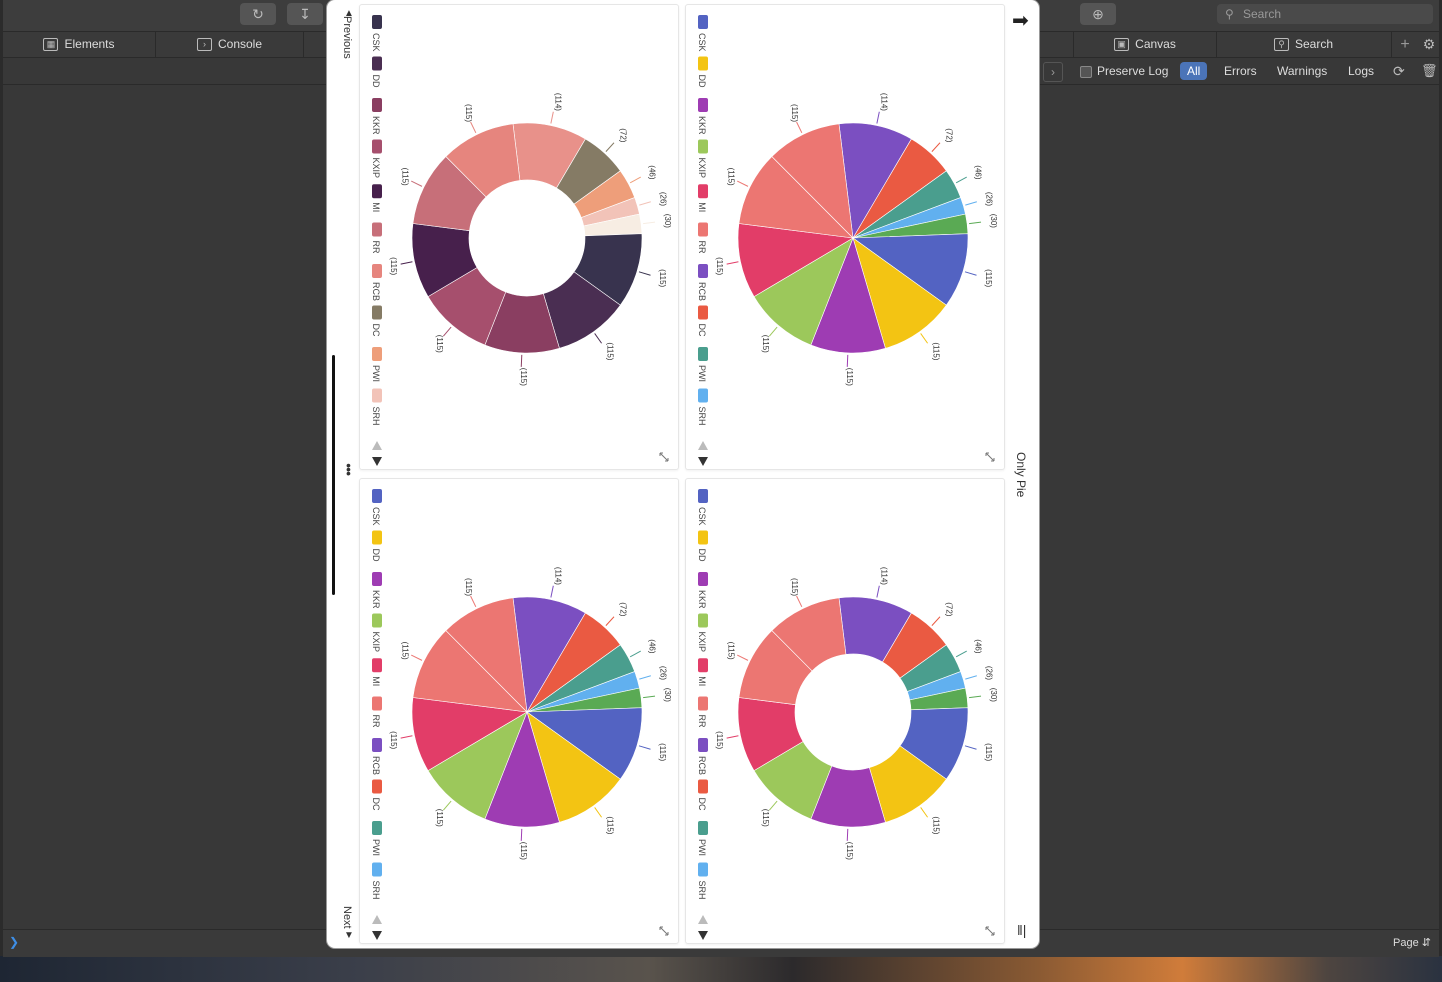  Describe the element at coordinates (348, 469) in the screenshot. I see `more-vertical-icon: • • •` at that location.